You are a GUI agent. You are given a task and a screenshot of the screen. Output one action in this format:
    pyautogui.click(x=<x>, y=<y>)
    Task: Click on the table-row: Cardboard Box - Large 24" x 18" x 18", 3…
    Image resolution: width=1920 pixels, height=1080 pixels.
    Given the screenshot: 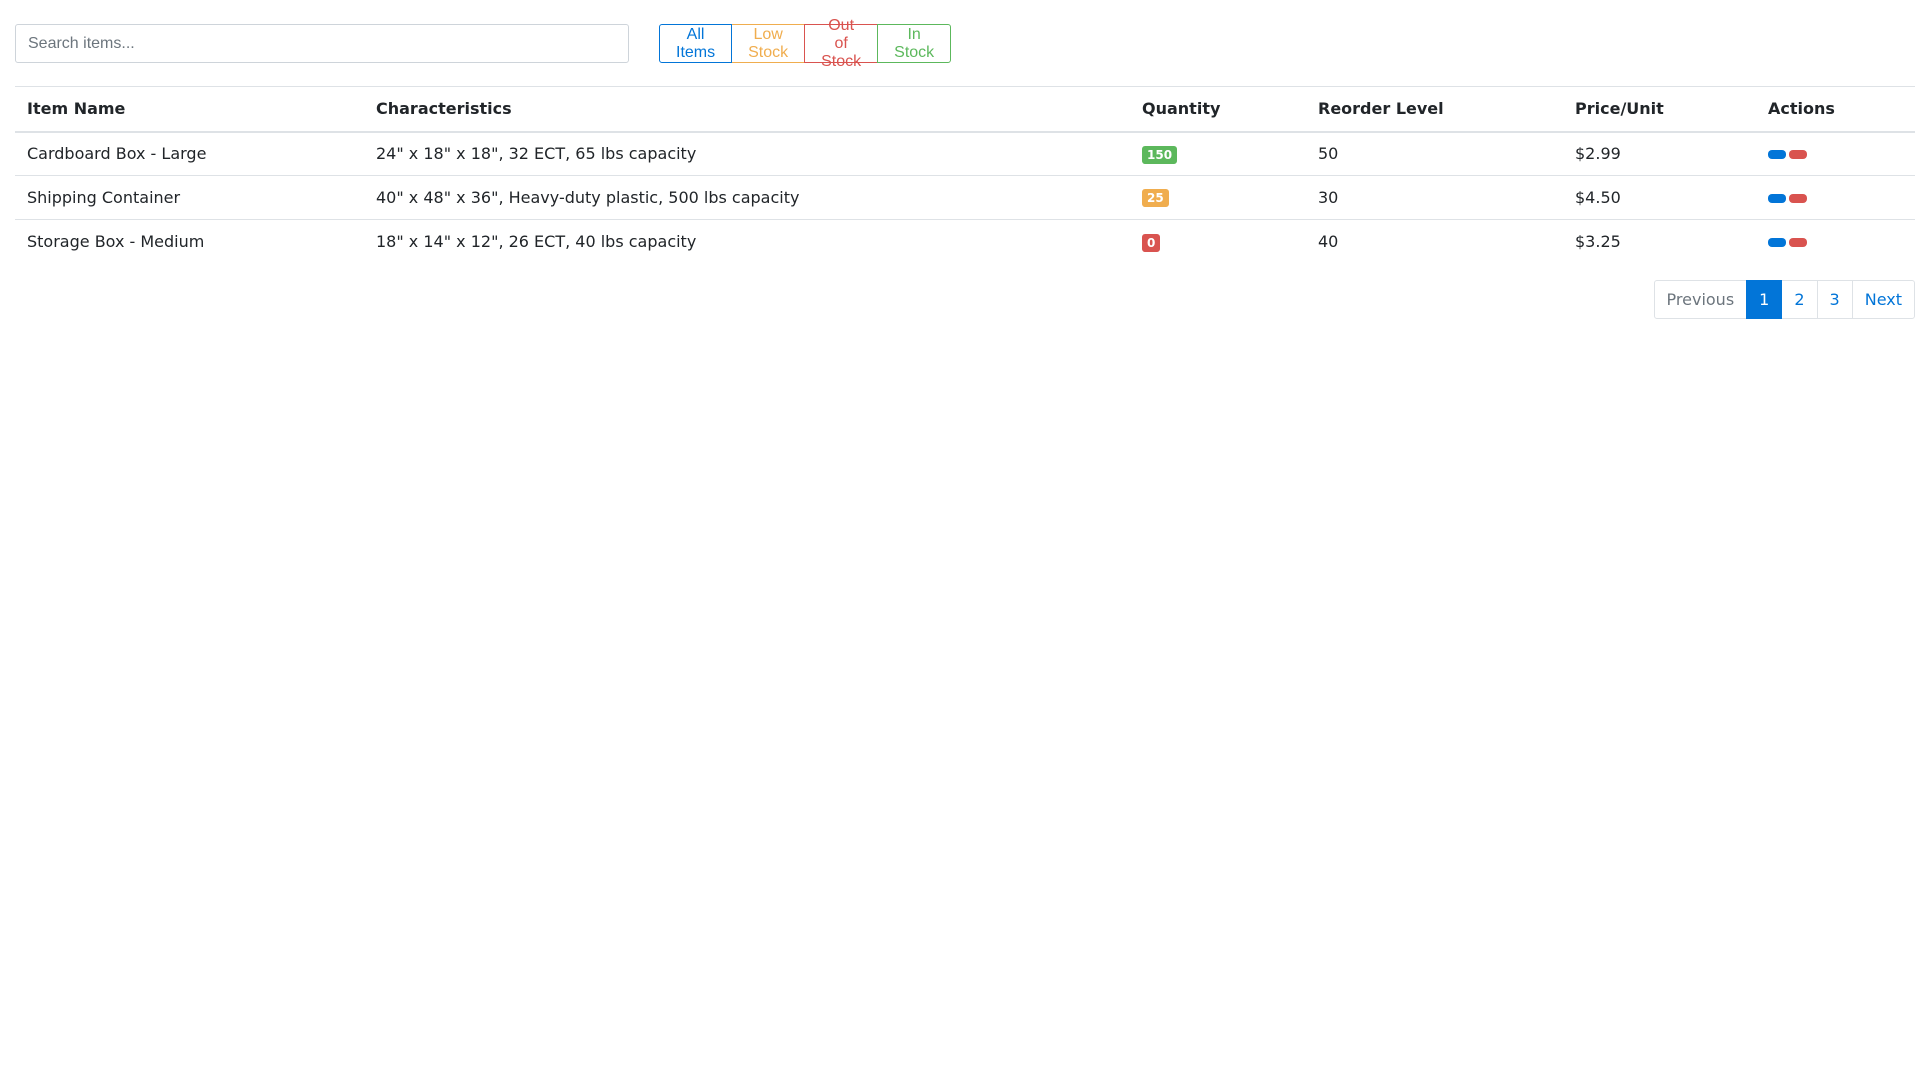 What is the action you would take?
    pyautogui.click(x=965, y=153)
    